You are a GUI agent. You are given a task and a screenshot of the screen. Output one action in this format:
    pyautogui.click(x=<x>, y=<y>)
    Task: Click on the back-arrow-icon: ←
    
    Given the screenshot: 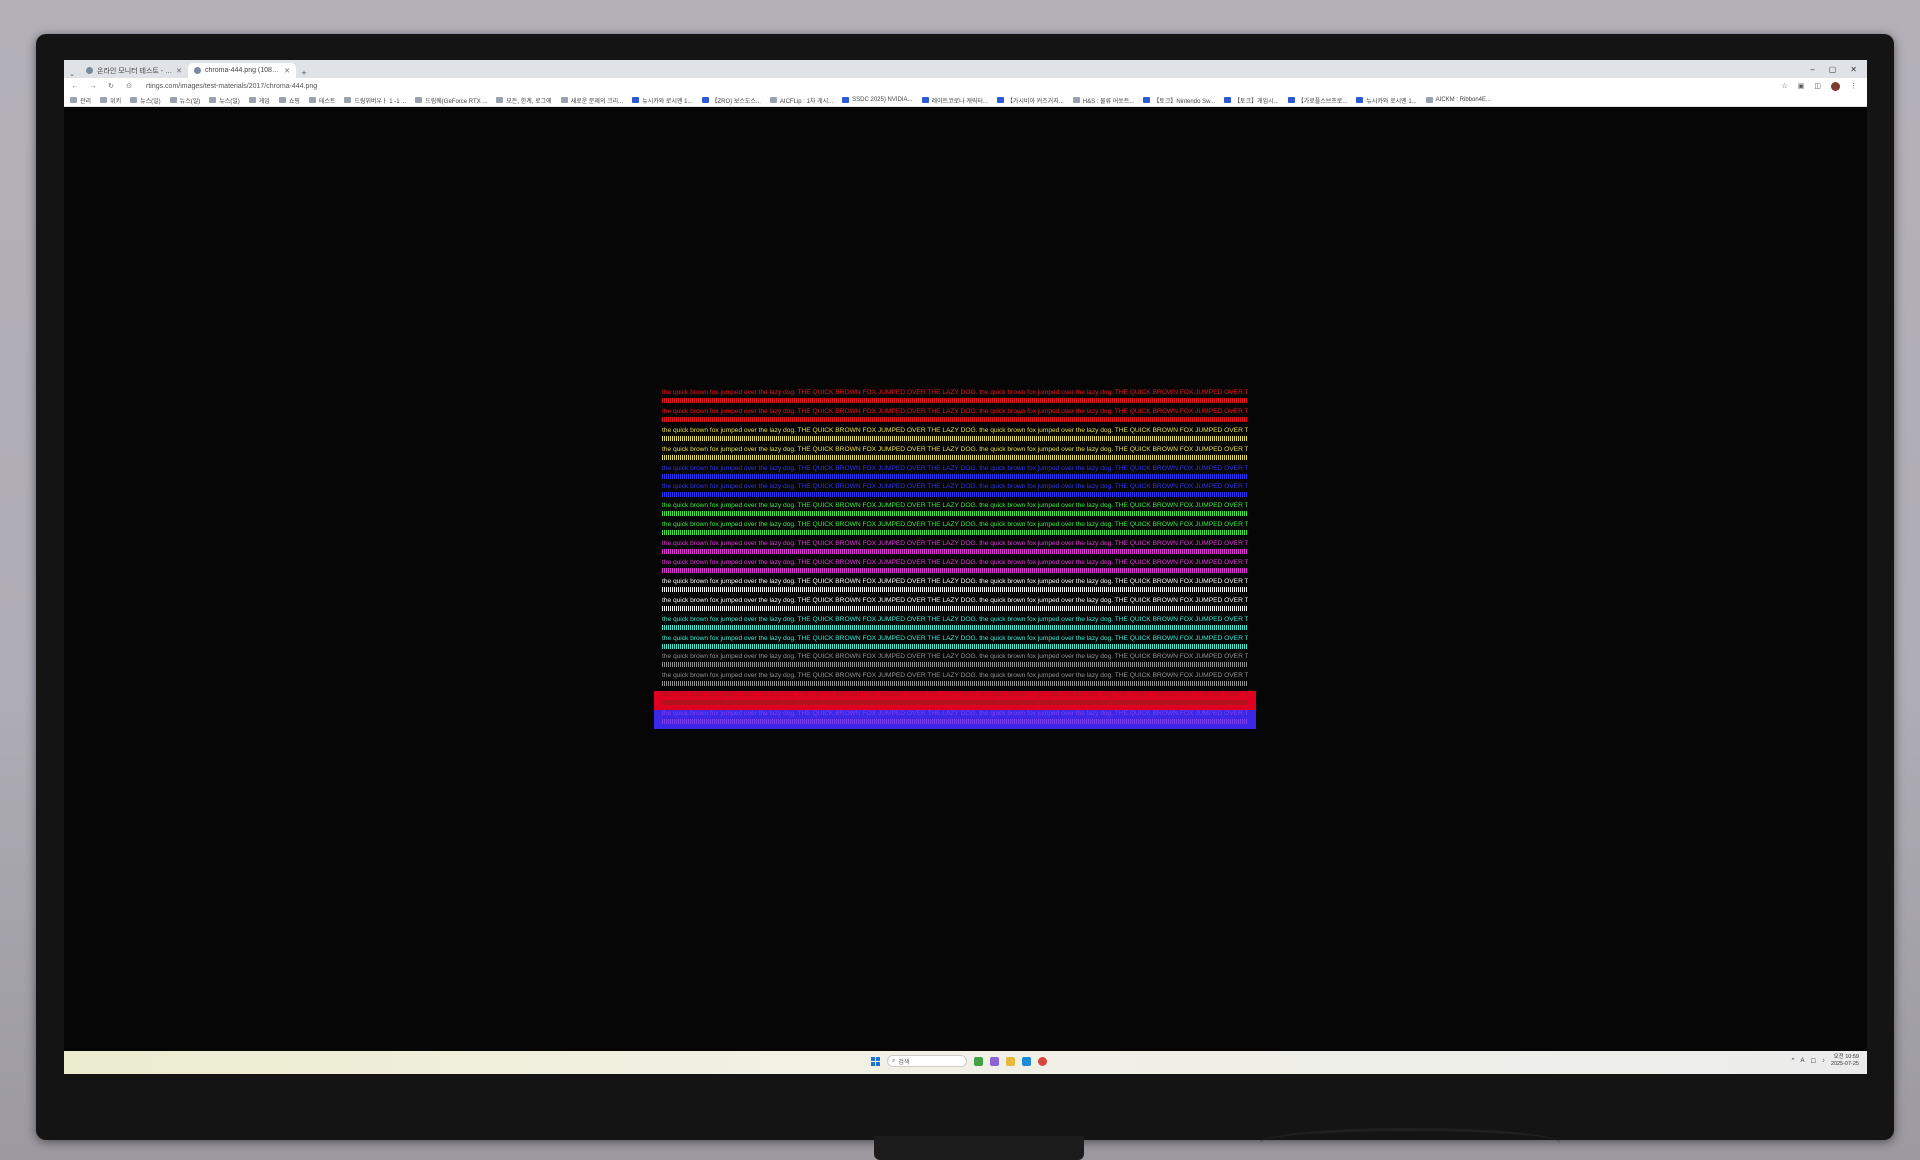 What is the action you would take?
    pyautogui.click(x=75, y=86)
    